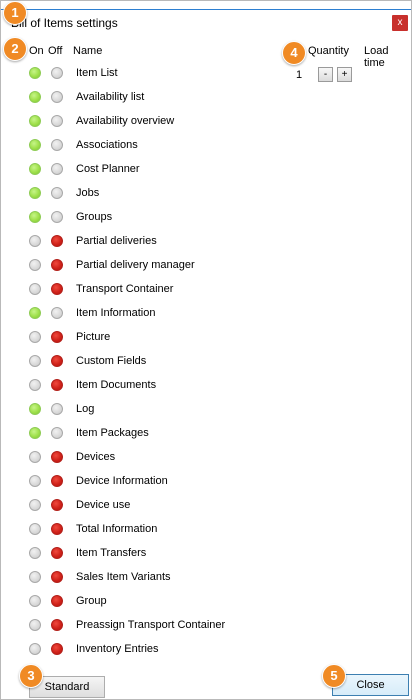  I want to click on module-row: Availability overview, so click(151, 122).